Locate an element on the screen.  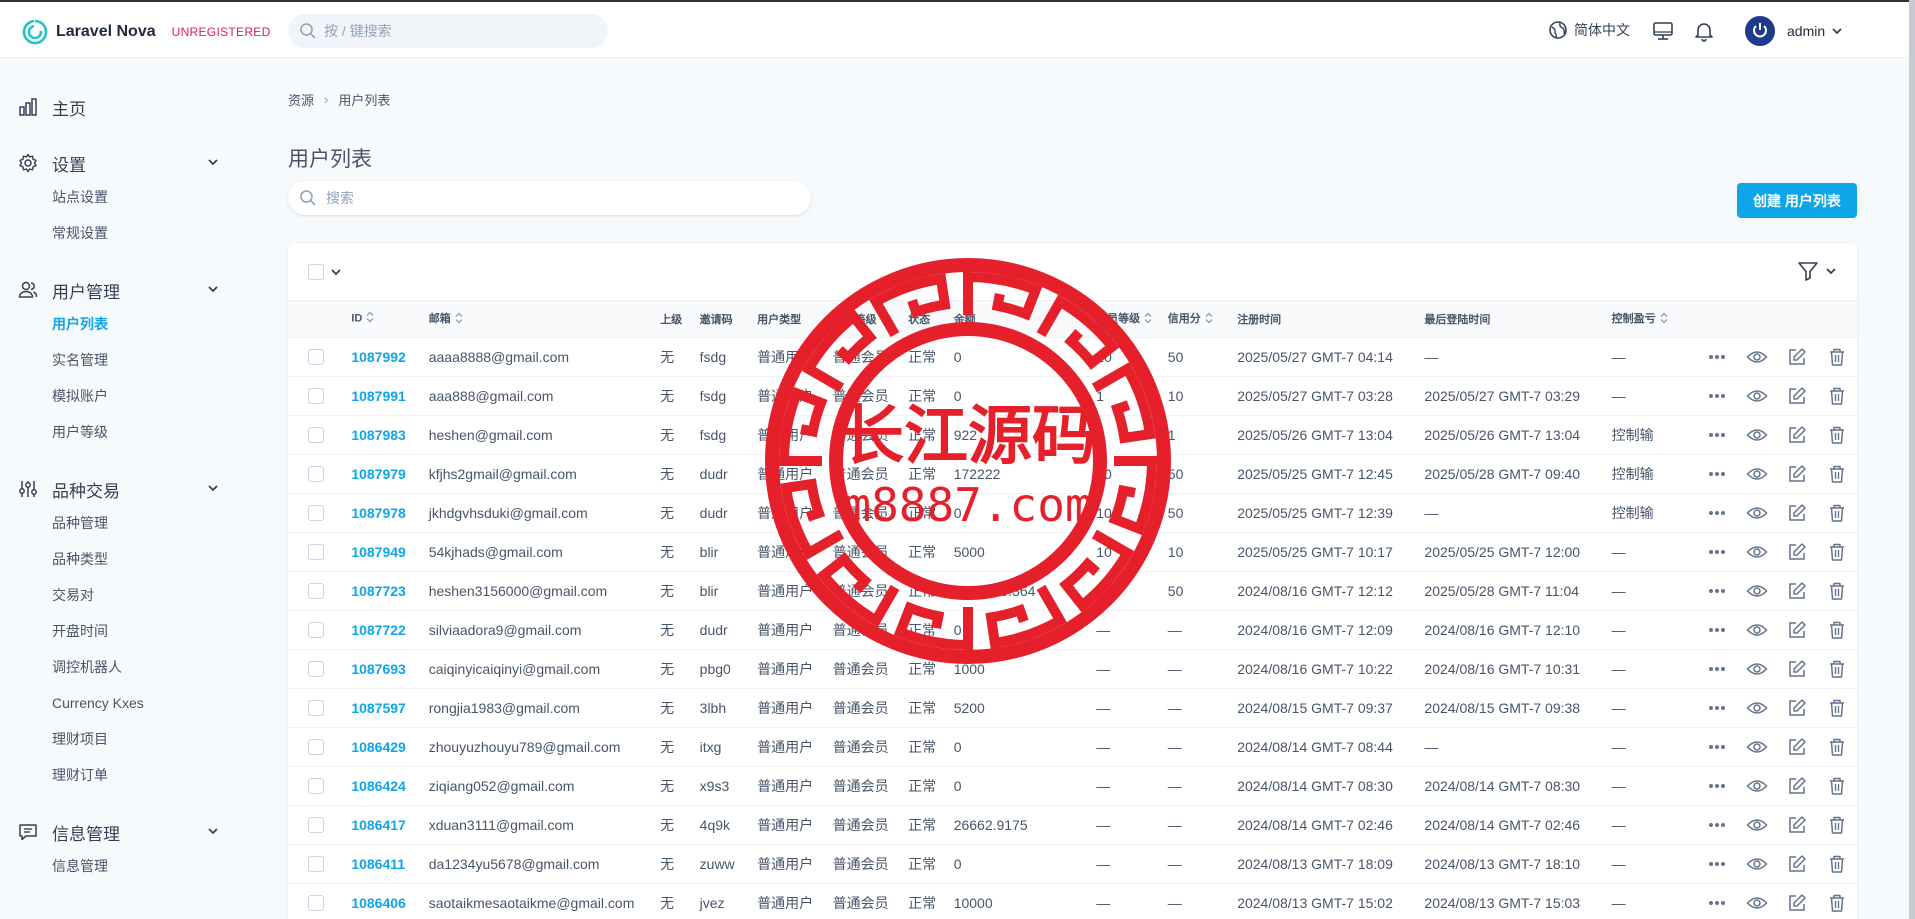
user-id-link: 1086417 is located at coordinates (389, 824).